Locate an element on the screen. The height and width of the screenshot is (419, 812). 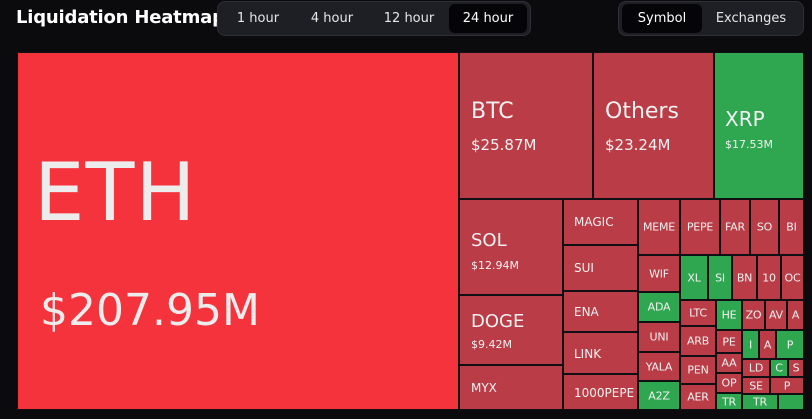
tile-btc: BTC $25.87M is located at coordinates (526, 125).